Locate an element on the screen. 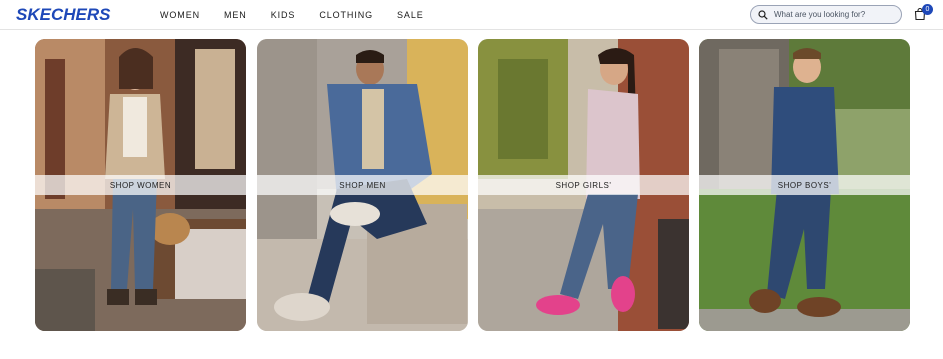  shop-women-band: SHOP WOMEN is located at coordinates (140, 185).